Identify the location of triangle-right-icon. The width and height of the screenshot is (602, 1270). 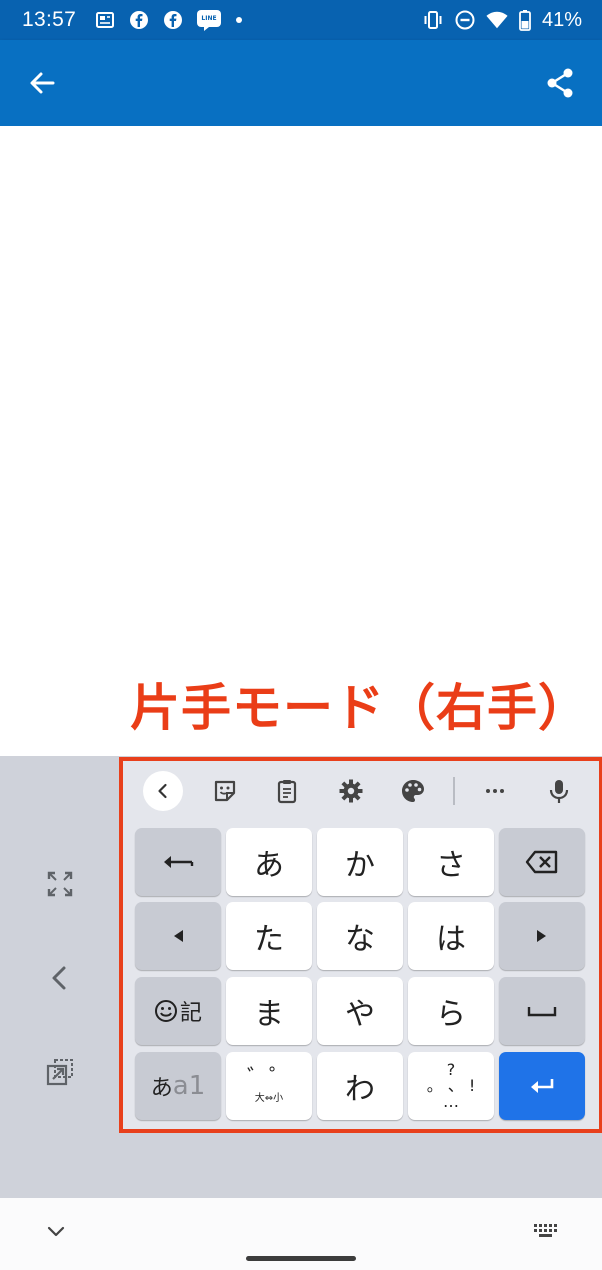
(541, 936).